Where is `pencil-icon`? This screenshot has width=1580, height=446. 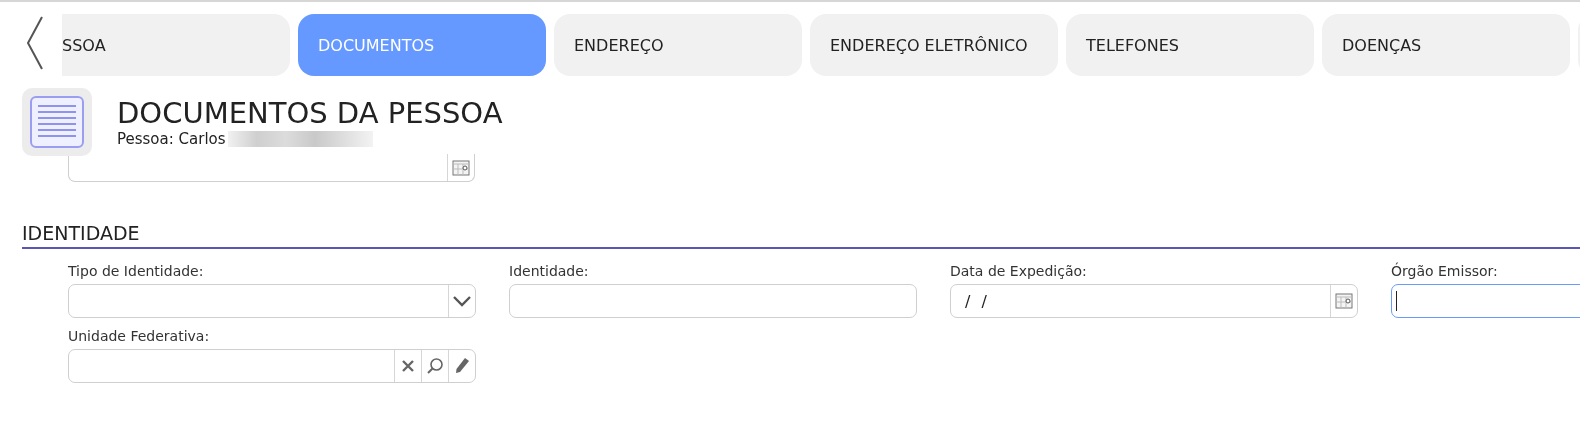
pencil-icon is located at coordinates (462, 366).